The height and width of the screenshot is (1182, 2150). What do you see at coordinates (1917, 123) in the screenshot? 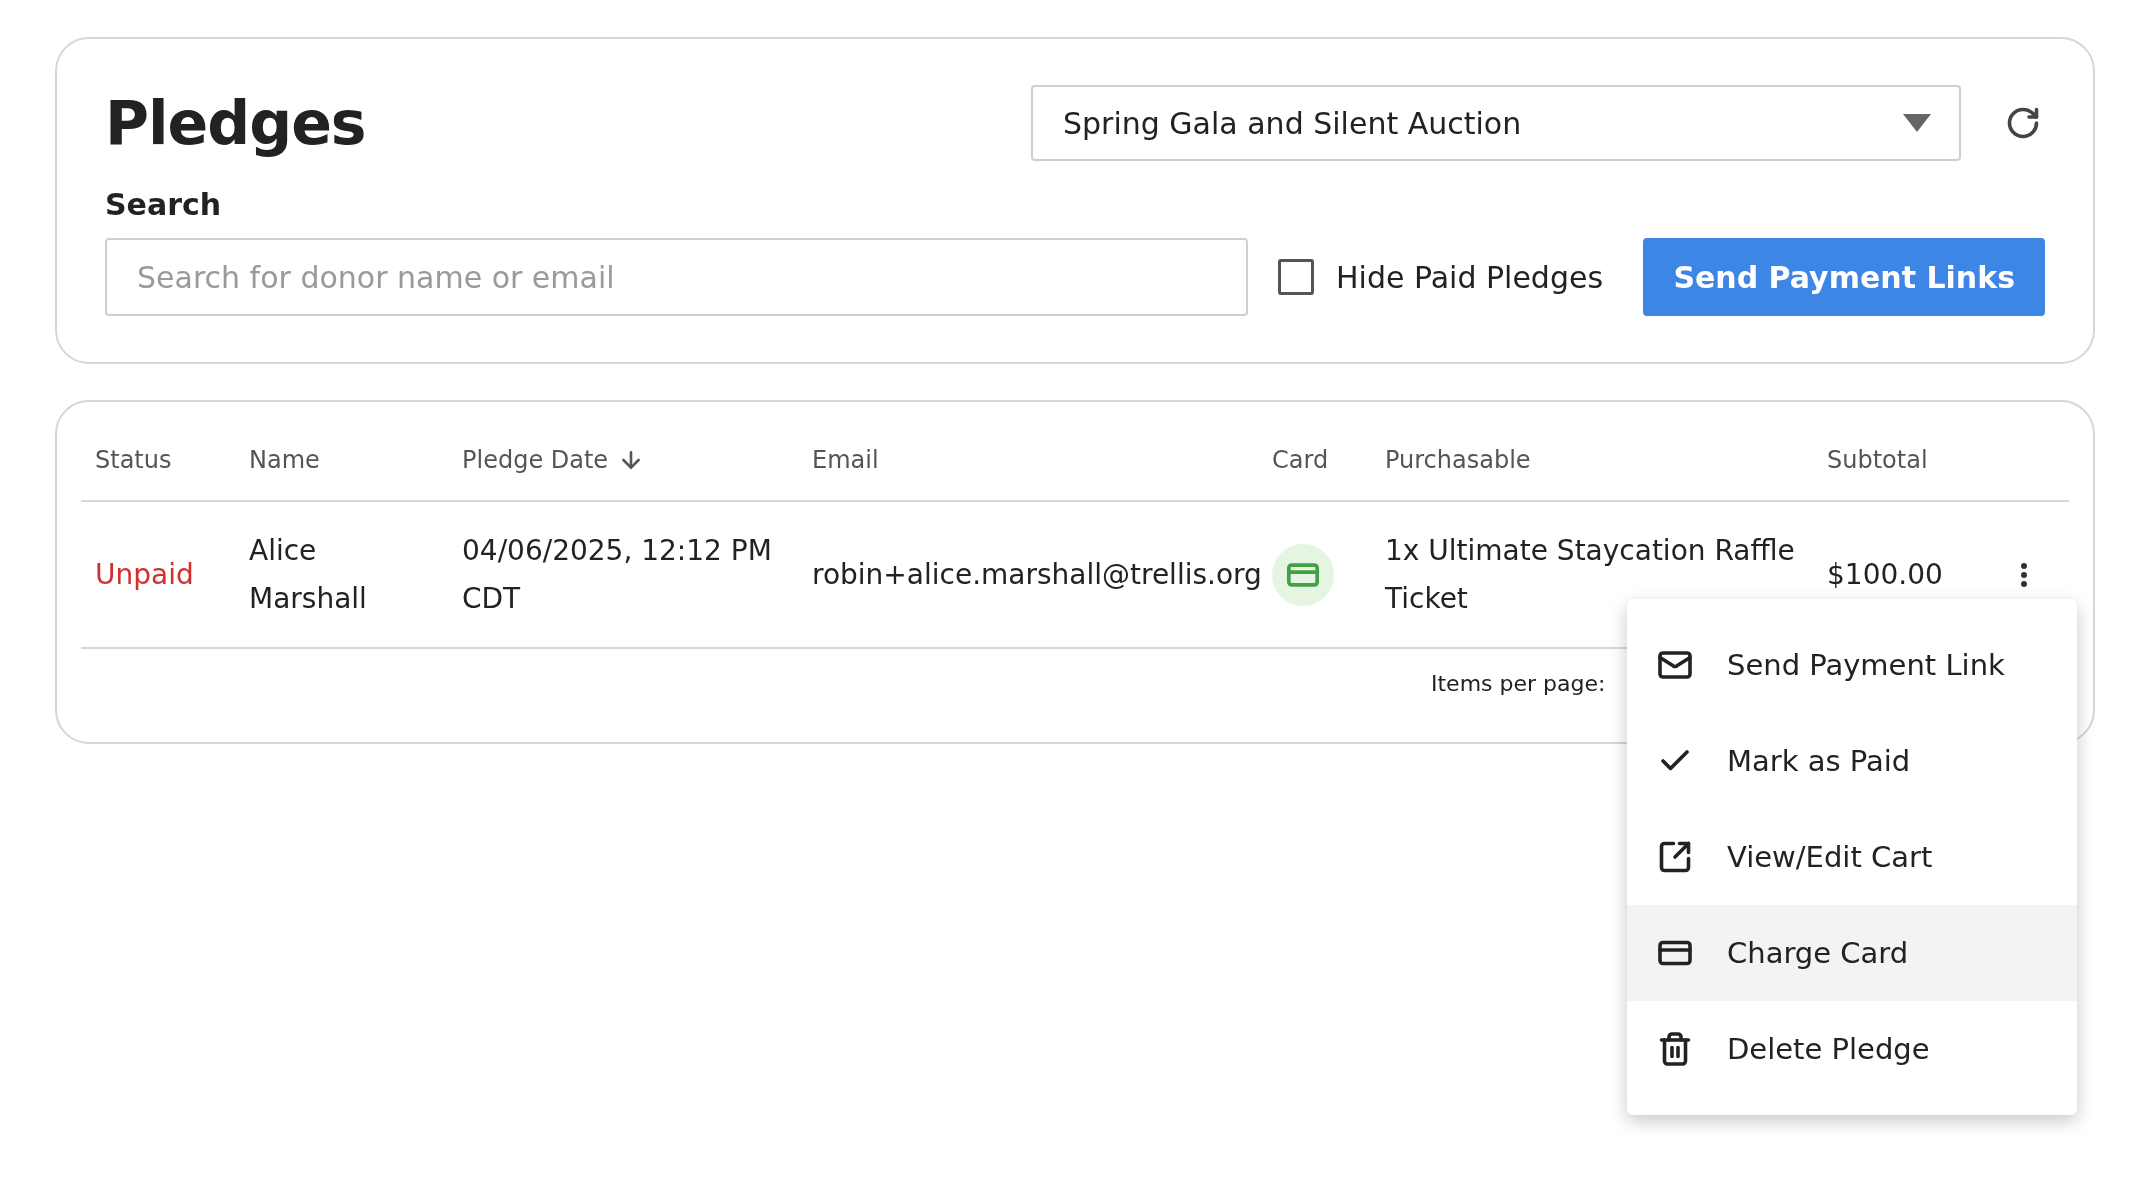
I see `caret-icon` at bounding box center [1917, 123].